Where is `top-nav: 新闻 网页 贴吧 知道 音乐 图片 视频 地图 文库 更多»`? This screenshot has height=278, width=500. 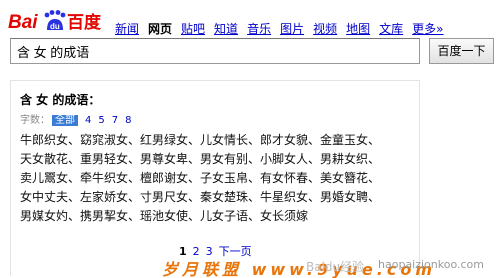 top-nav: 新闻 网页 贴吧 知道 音乐 图片 视频 地图 文库 更多» is located at coordinates (283, 28).